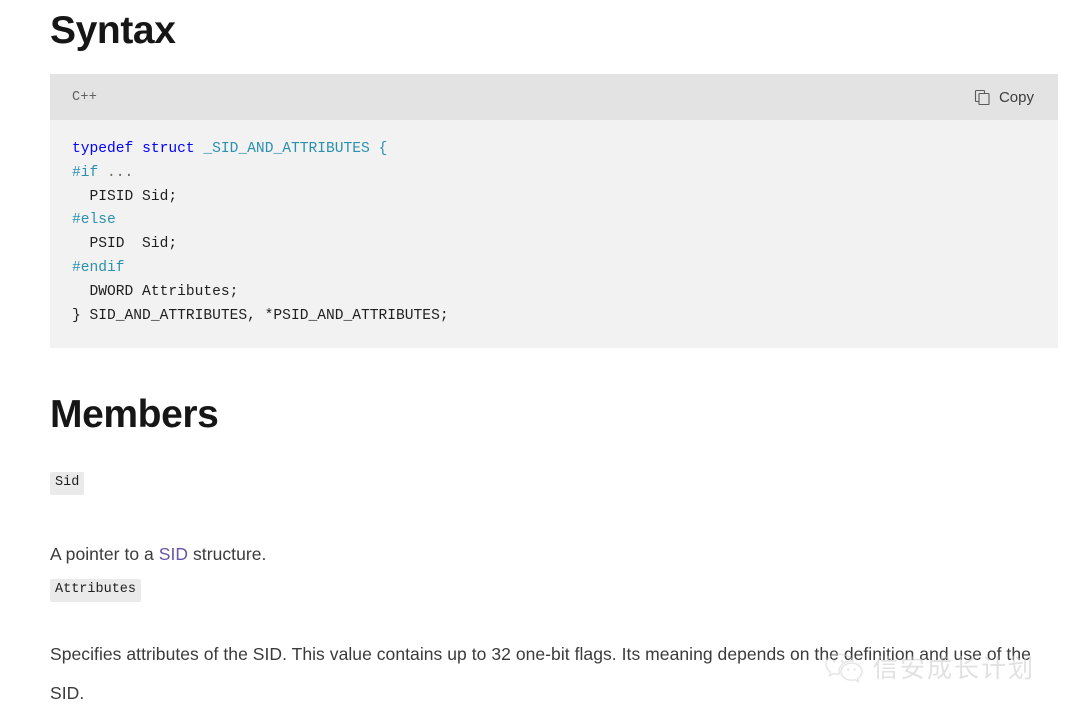 The width and height of the screenshot is (1080, 718). Describe the element at coordinates (227, 553) in the screenshot. I see `member-description-sid-suffix: structure.` at that location.